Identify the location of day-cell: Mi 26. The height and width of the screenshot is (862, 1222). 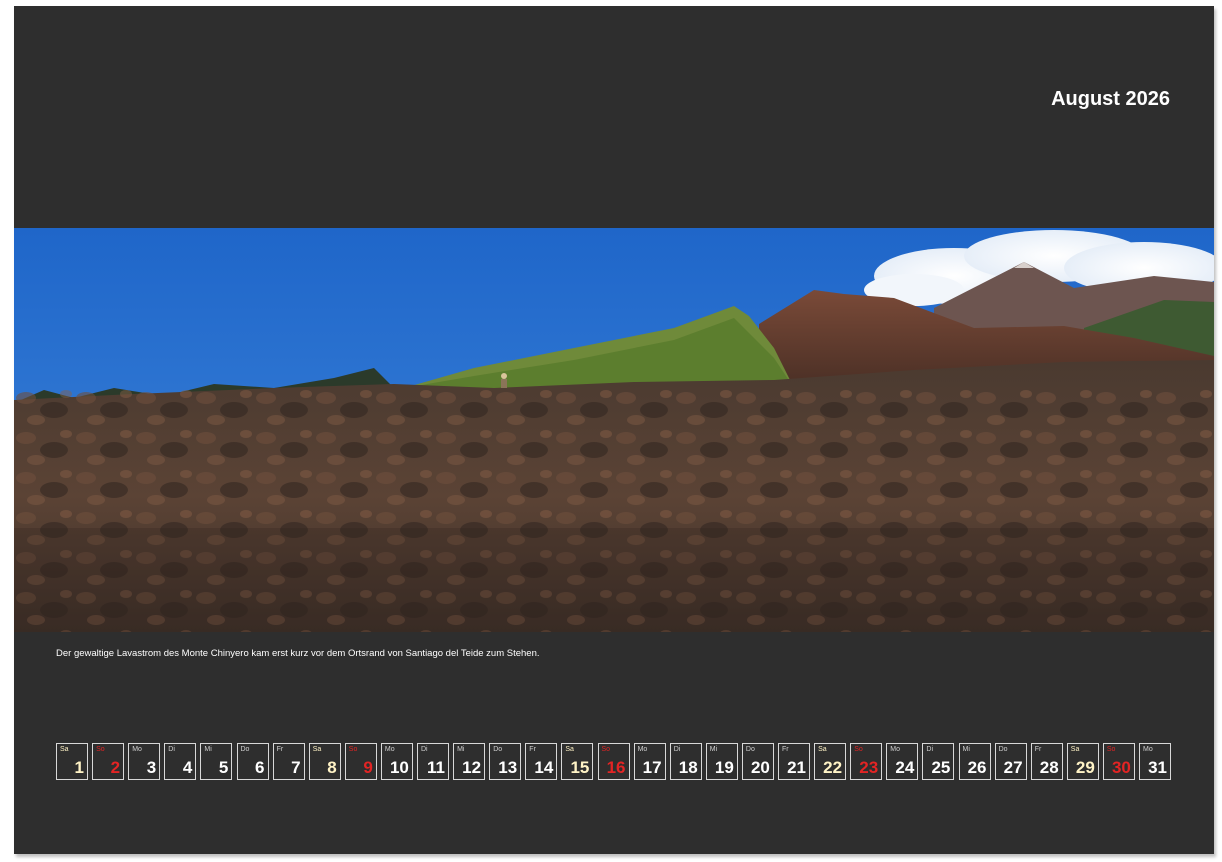
(974, 761).